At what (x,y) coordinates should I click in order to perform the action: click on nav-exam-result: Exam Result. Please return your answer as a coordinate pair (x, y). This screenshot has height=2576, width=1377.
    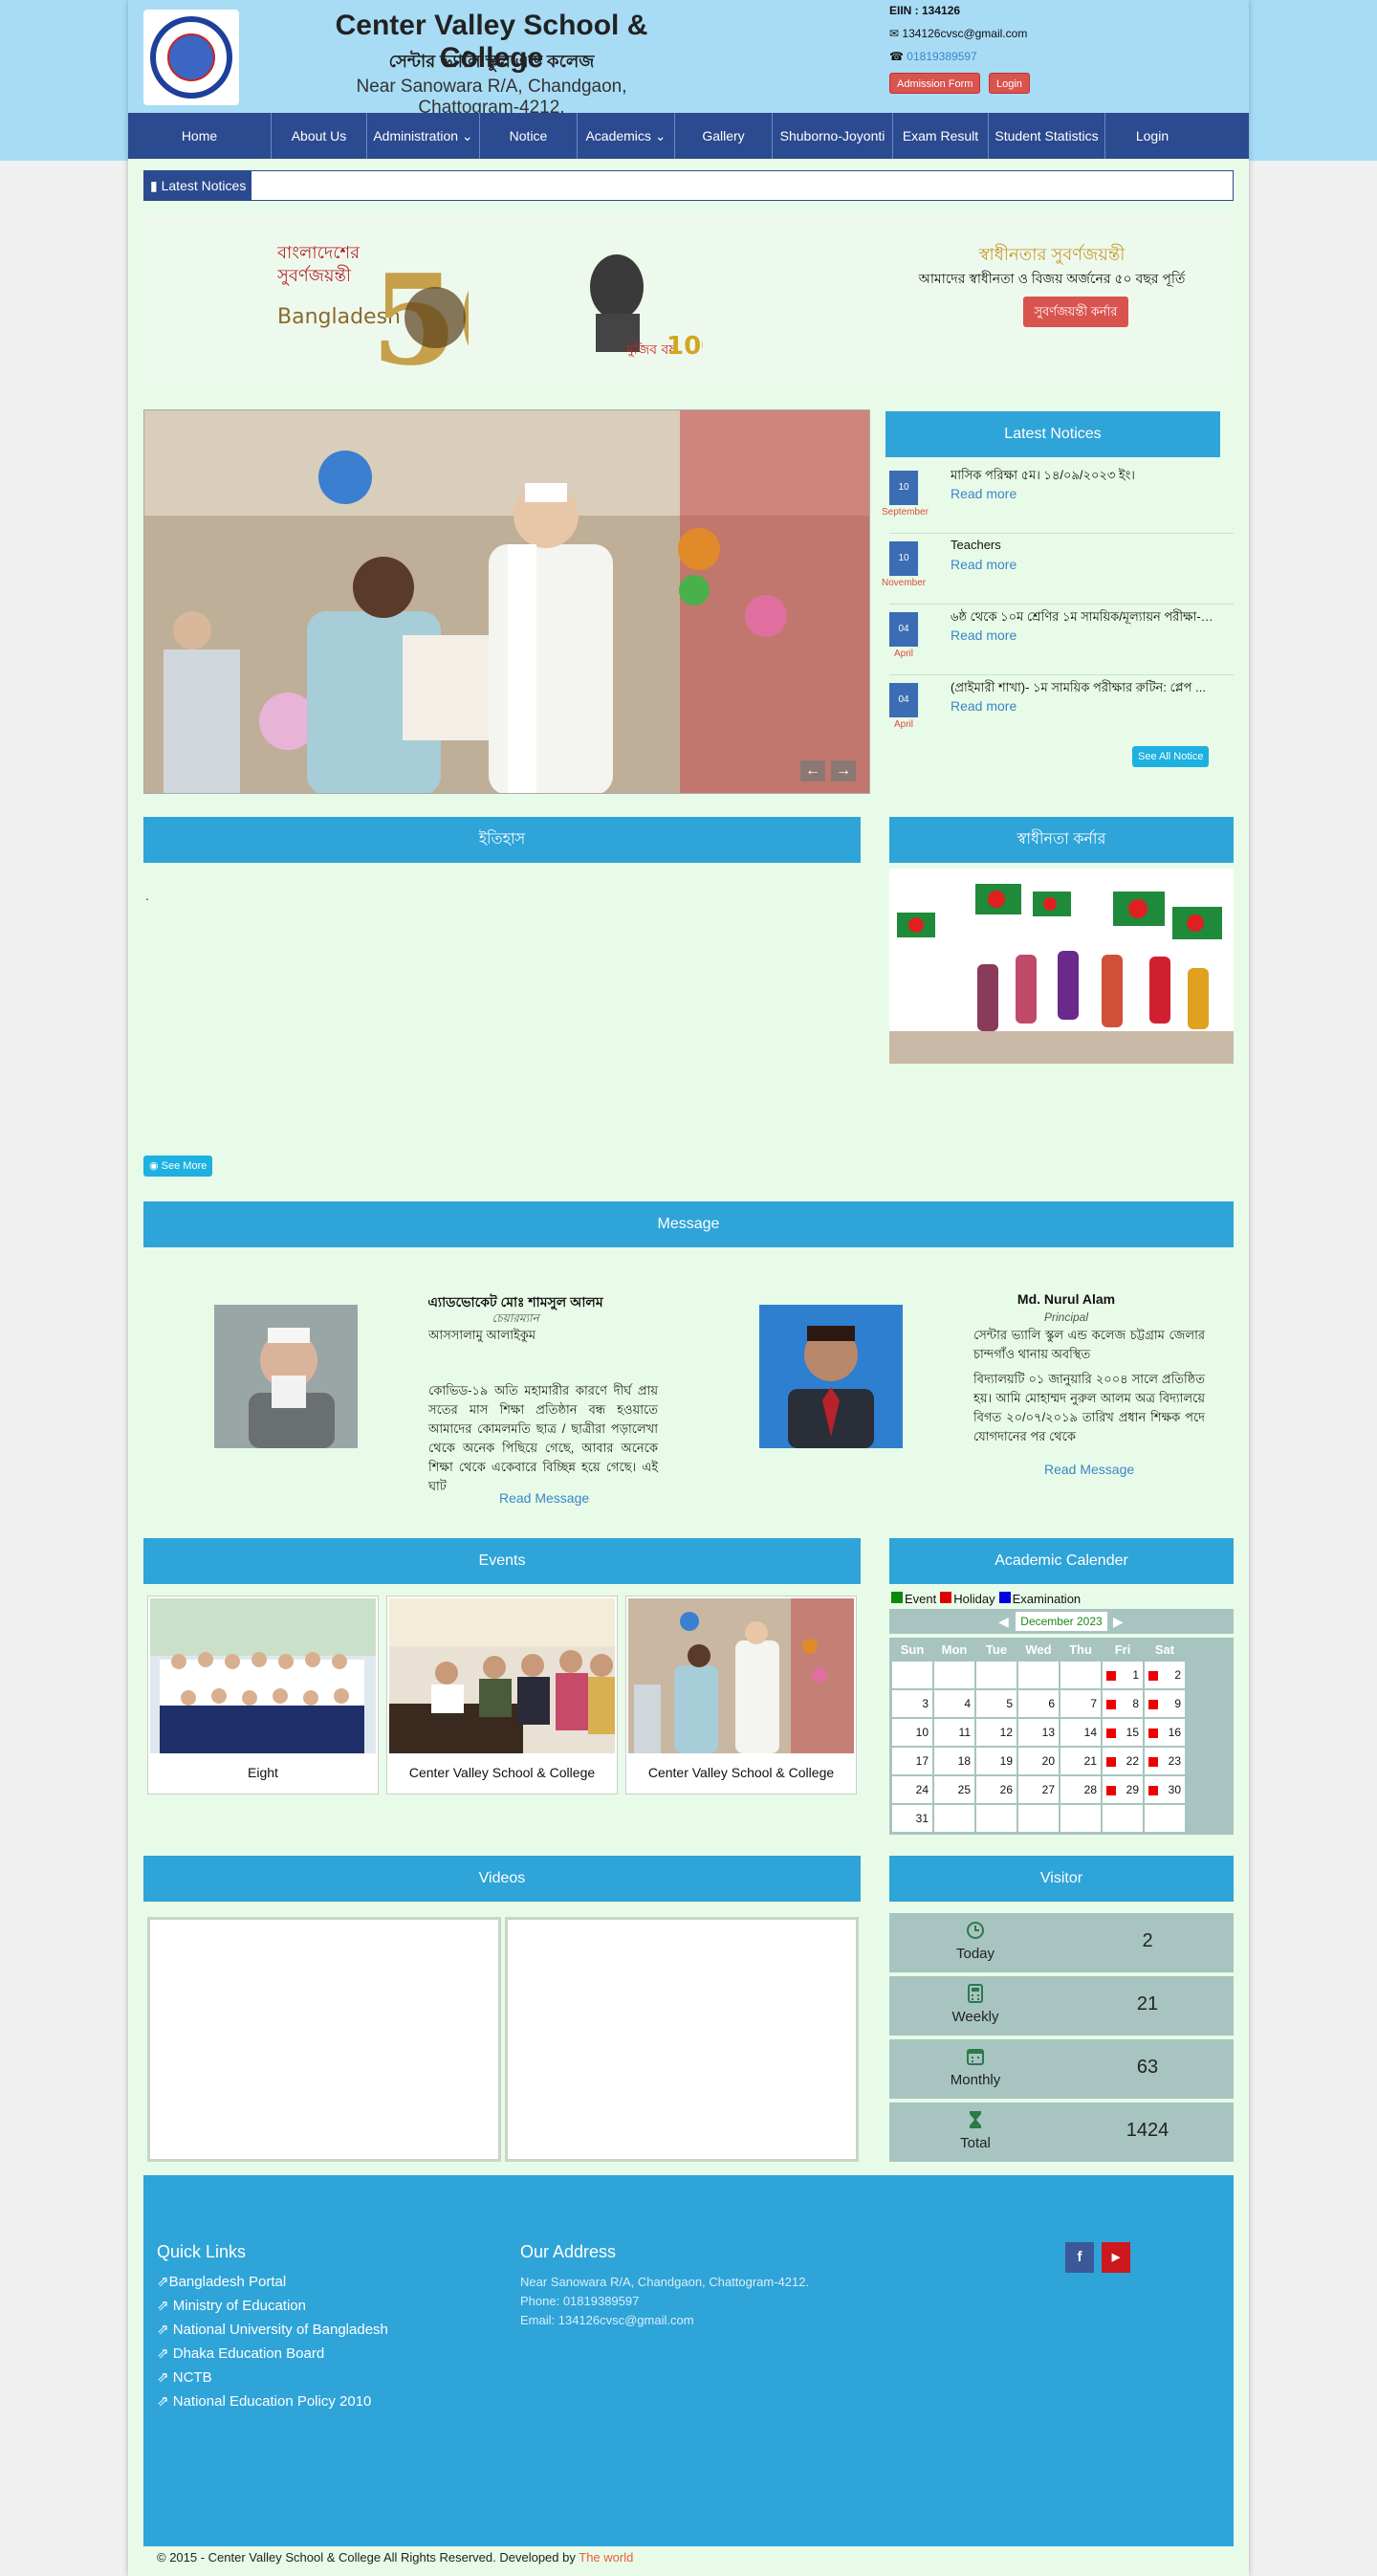
    Looking at the image, I should click on (941, 136).